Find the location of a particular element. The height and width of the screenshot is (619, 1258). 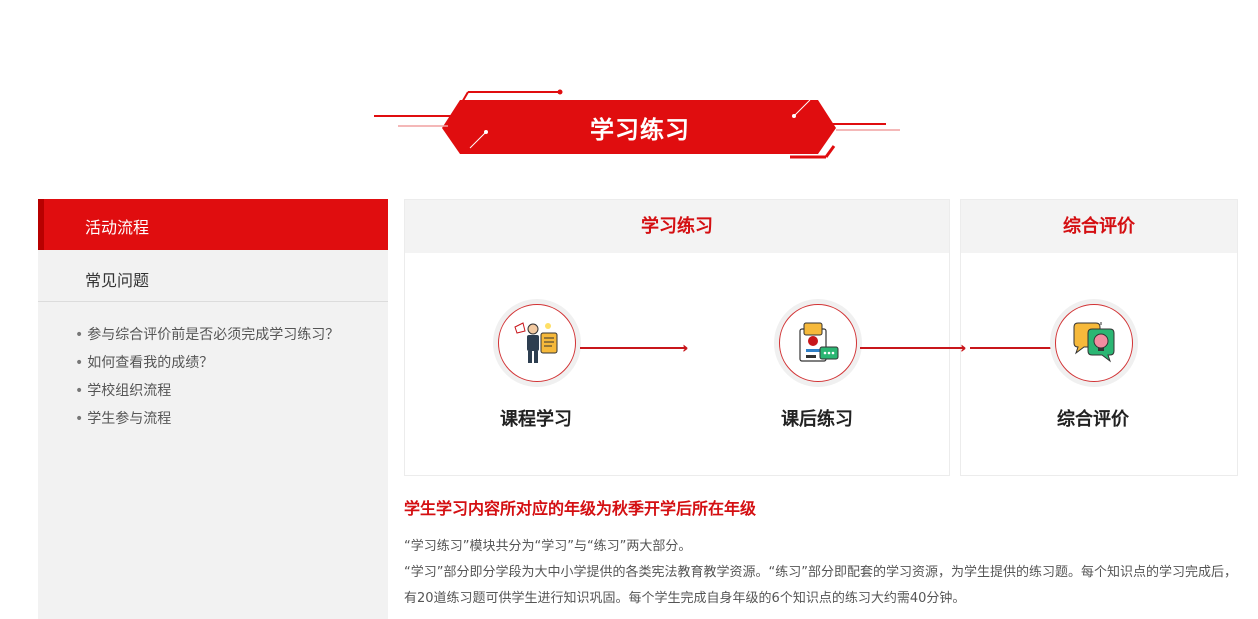

note-title: 学生学习内容所对应的年级为秋季开学后所在年级 is located at coordinates (580, 508).